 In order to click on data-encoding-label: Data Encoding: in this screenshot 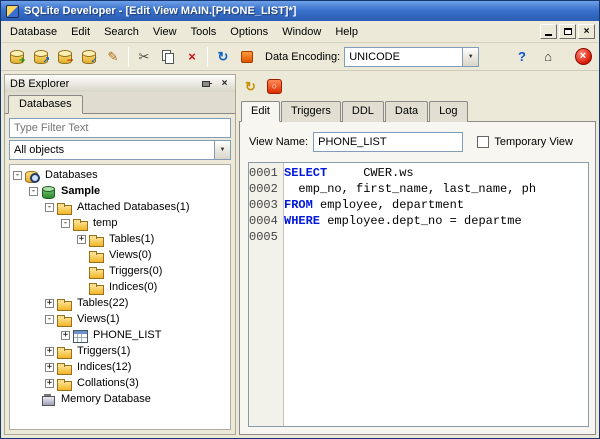, I will do `click(303, 56)`.